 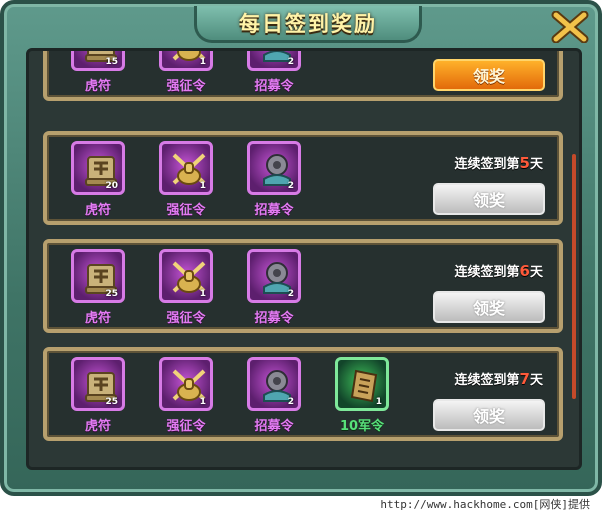 I want to click on consecutive-day-label: 连续签到第6天, so click(x=499, y=270).